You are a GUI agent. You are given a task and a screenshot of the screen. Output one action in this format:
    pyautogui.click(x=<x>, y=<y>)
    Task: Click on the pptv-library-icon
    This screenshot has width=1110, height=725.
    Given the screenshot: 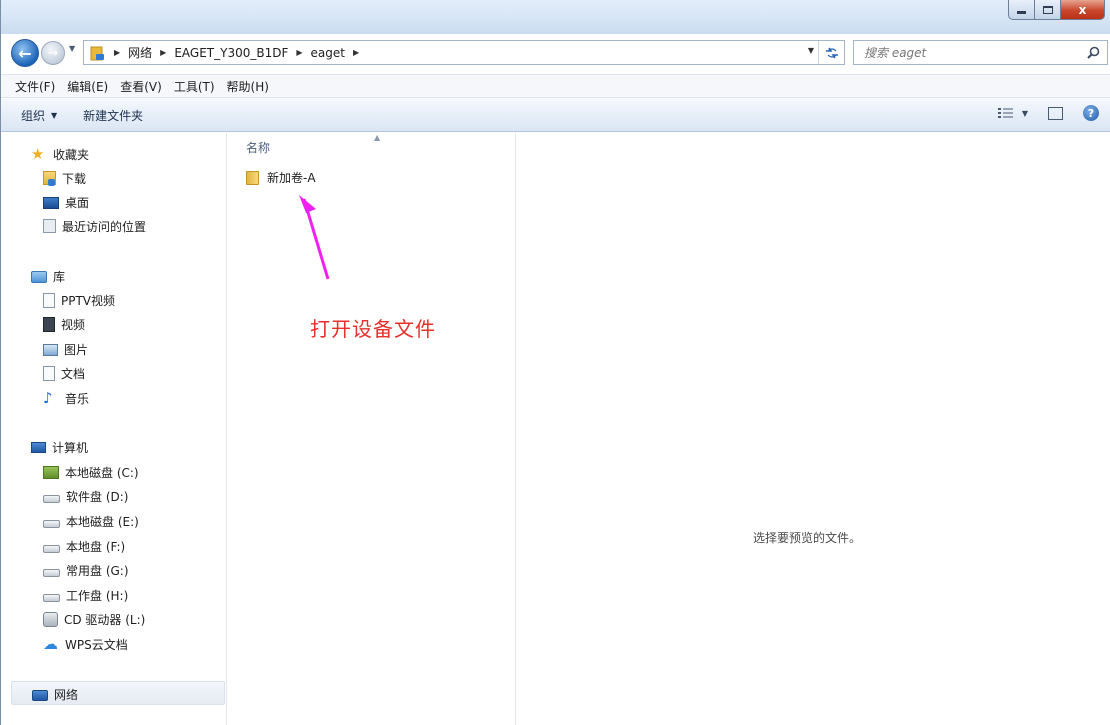 What is the action you would take?
    pyautogui.click(x=49, y=300)
    